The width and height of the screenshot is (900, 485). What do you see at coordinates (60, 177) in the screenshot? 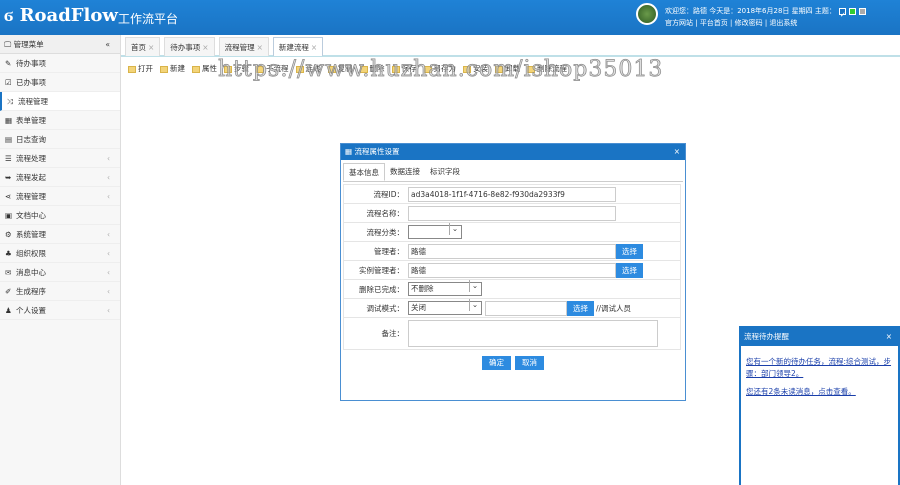
I see `sidebar-item: ➥ 流程发起 ‹` at bounding box center [60, 177].